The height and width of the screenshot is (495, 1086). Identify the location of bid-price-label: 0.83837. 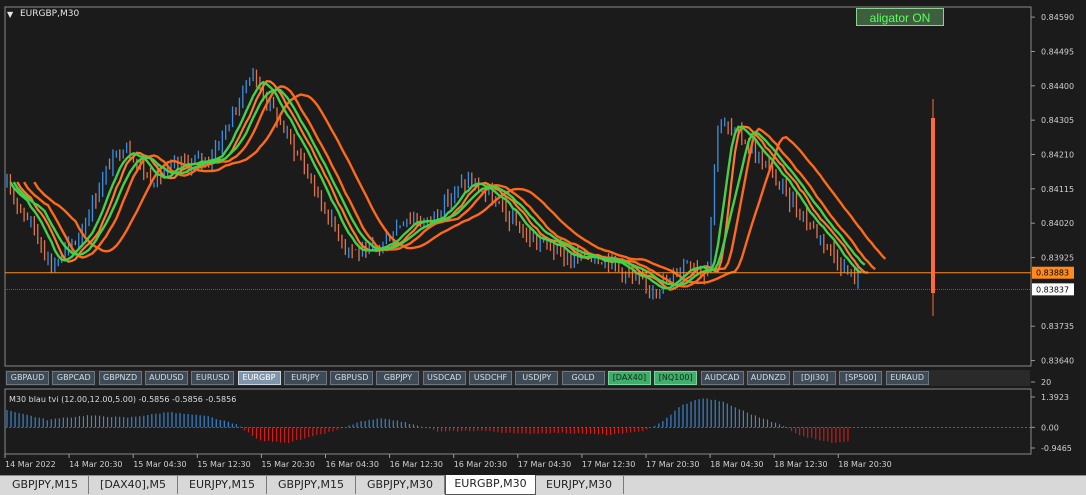
(1052, 289).